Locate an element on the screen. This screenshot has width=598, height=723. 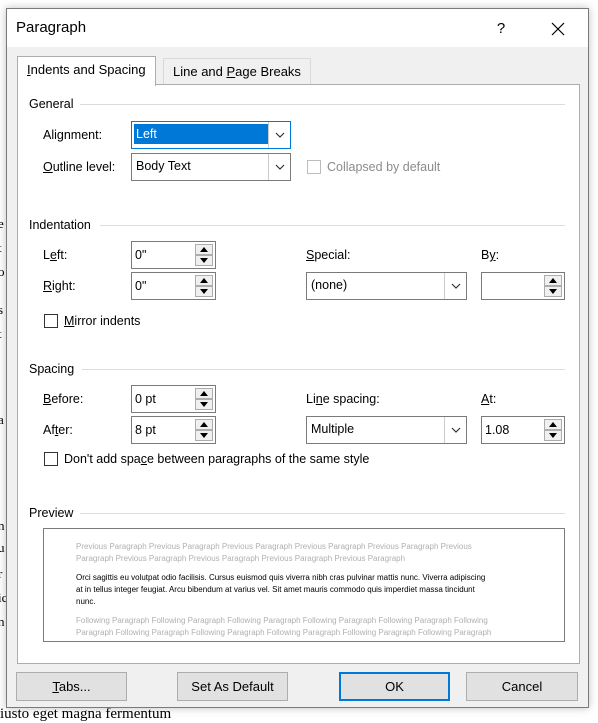
label-text: t: is located at coordinates (493, 399).